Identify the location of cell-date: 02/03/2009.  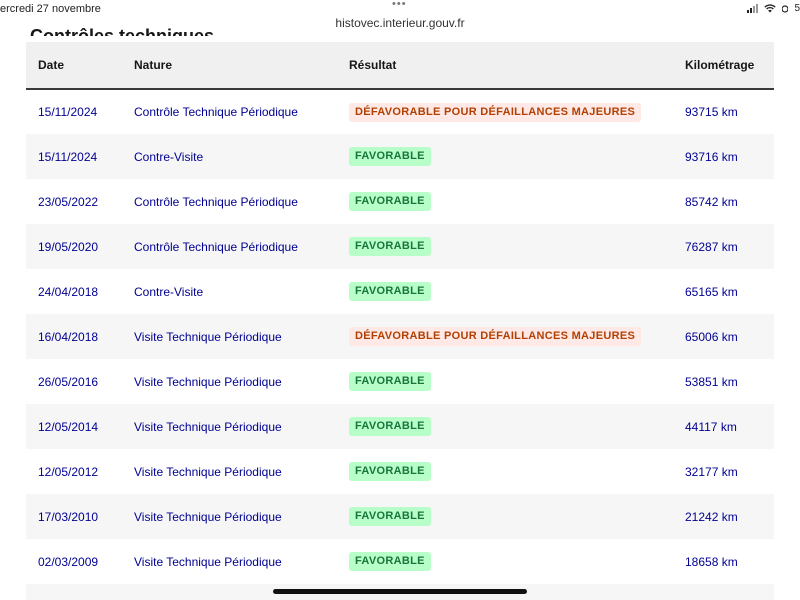
(74, 561).